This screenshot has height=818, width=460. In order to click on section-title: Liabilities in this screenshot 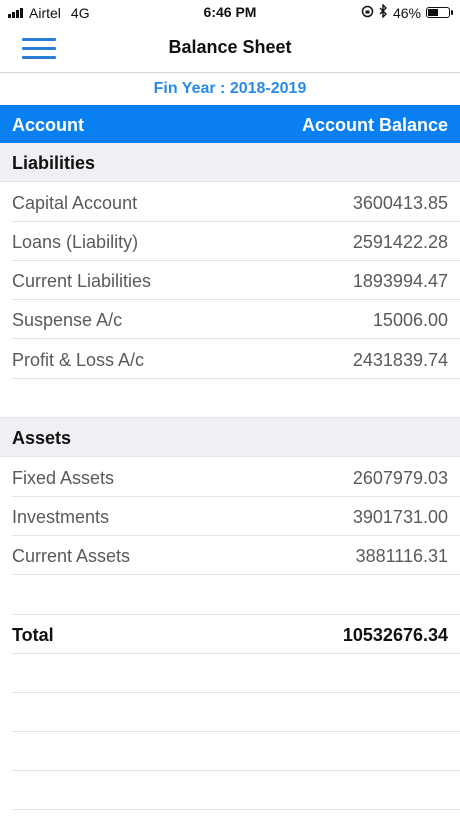, I will do `click(54, 163)`.